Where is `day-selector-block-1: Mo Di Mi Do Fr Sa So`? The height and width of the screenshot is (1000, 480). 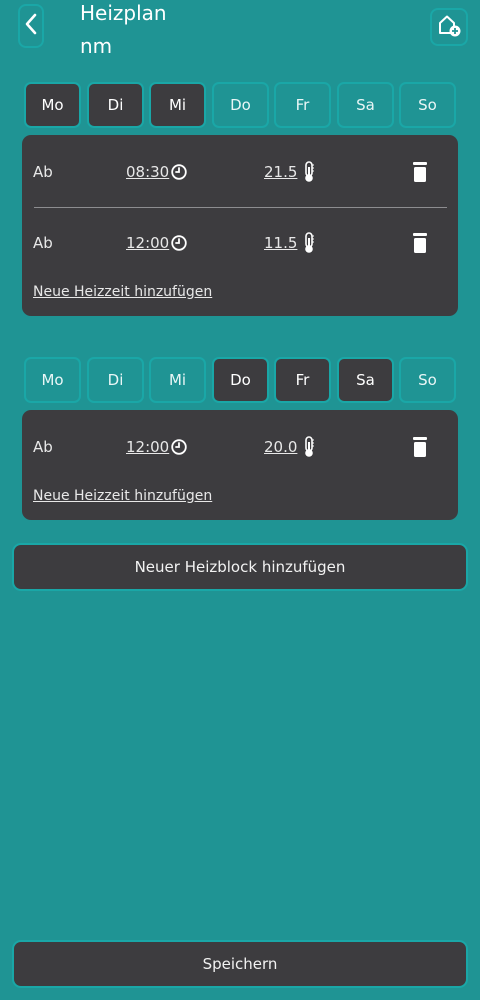 day-selector-block-1: Mo Di Mi Do Fr Sa So is located at coordinates (241, 105).